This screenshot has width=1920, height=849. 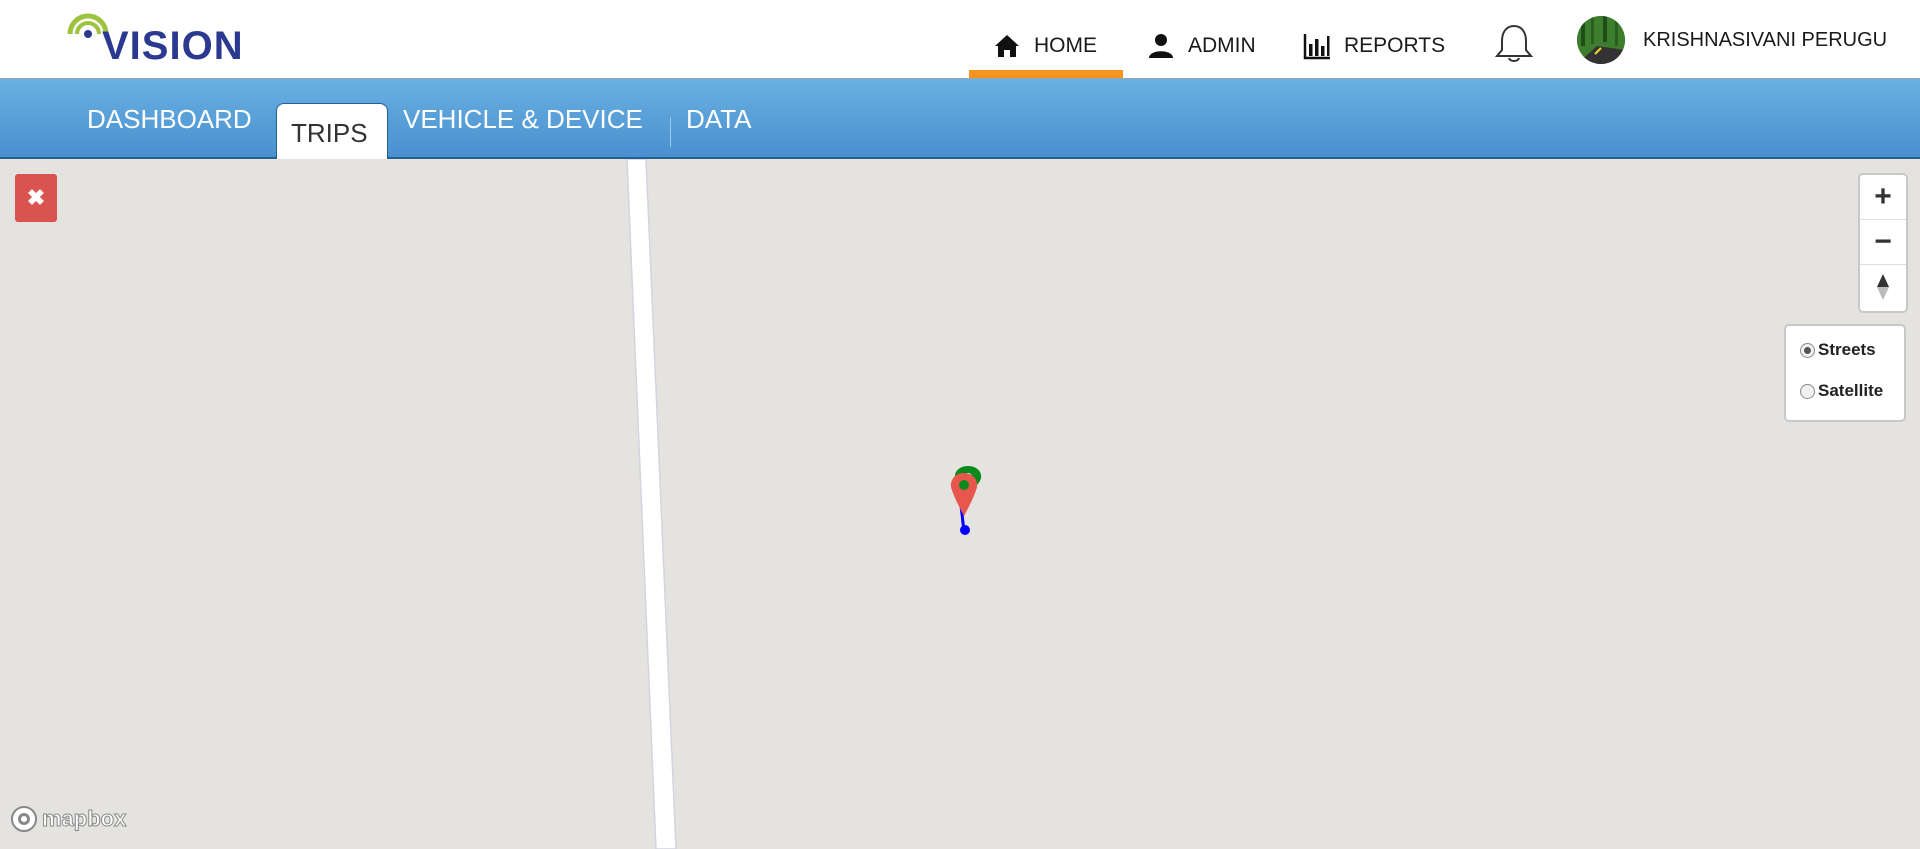 What do you see at coordinates (24, 819) in the screenshot?
I see `mapbox-icon` at bounding box center [24, 819].